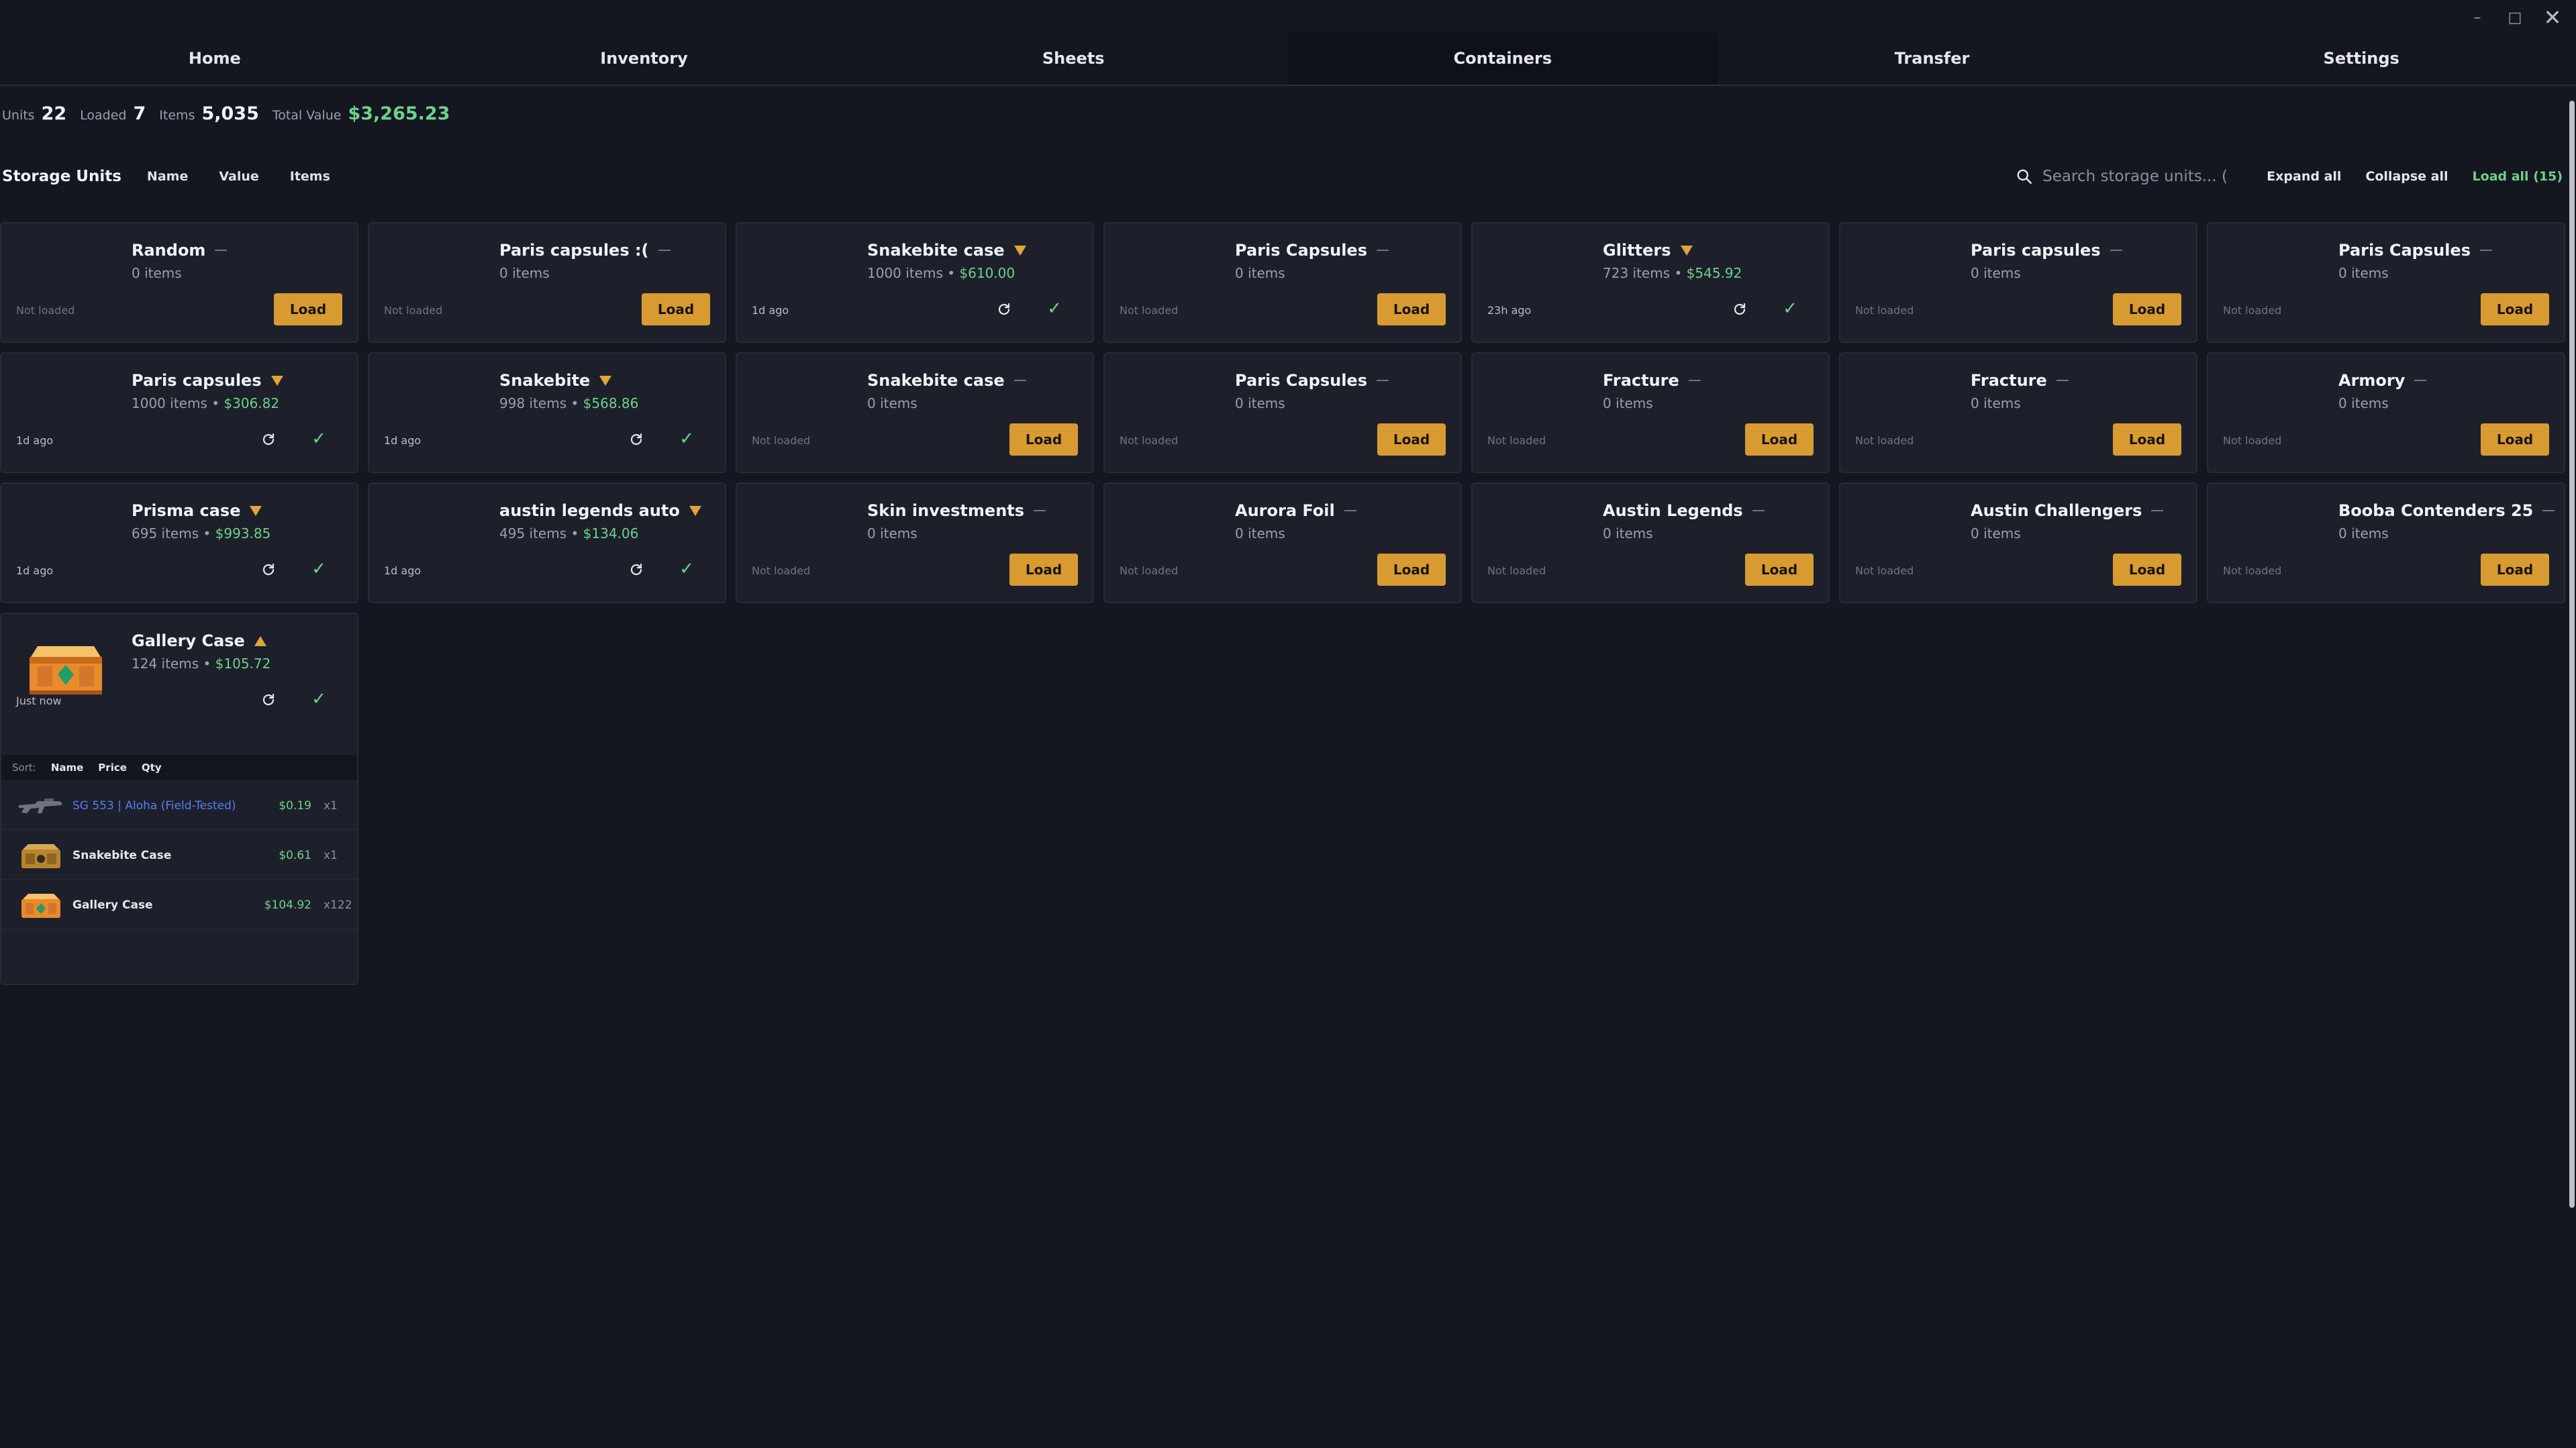 The width and height of the screenshot is (2576, 1448). I want to click on expand-all-button: Expand all, so click(2304, 176).